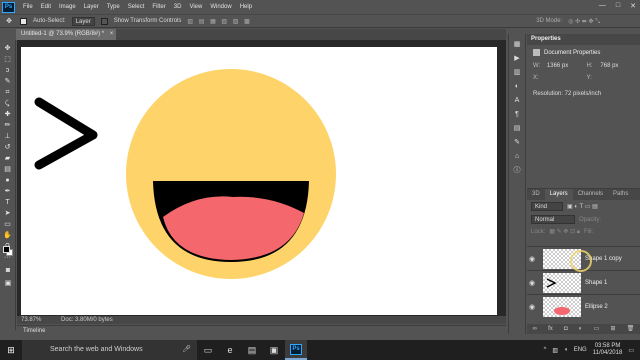 The width and height of the screenshot is (640, 360). I want to click on close-button: ✕, so click(633, 6).